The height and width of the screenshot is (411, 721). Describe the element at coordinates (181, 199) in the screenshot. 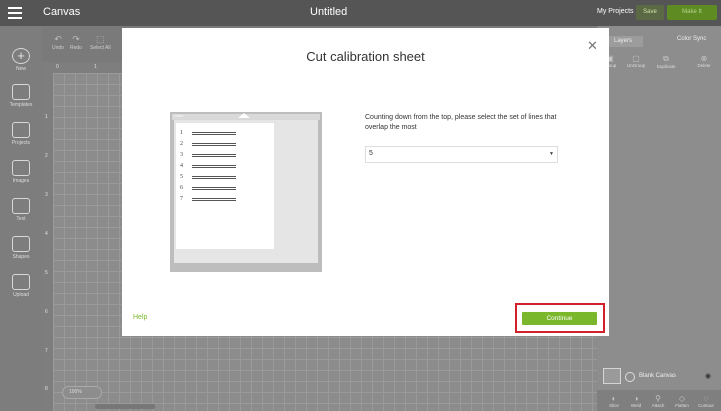

I see `line-number: 7` at that location.